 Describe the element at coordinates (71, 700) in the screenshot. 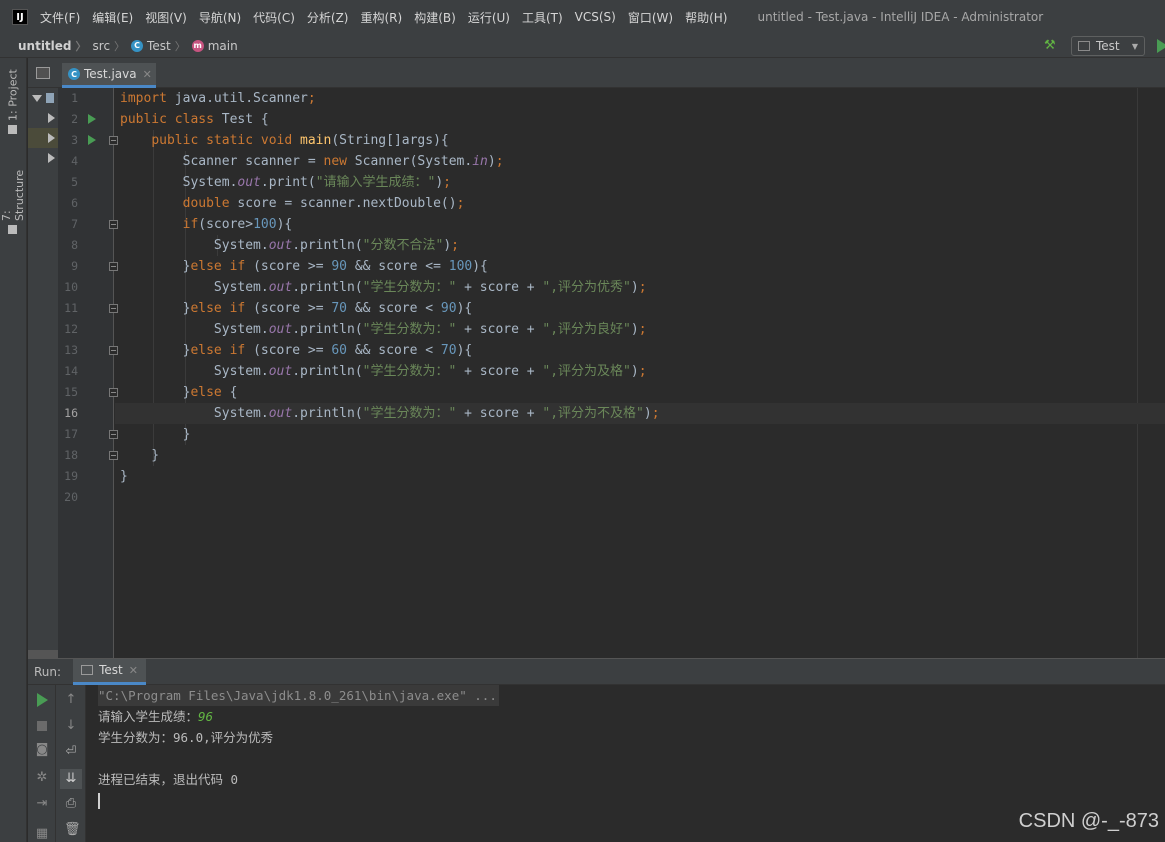

I see `arrow-up-icon: ↑` at that location.